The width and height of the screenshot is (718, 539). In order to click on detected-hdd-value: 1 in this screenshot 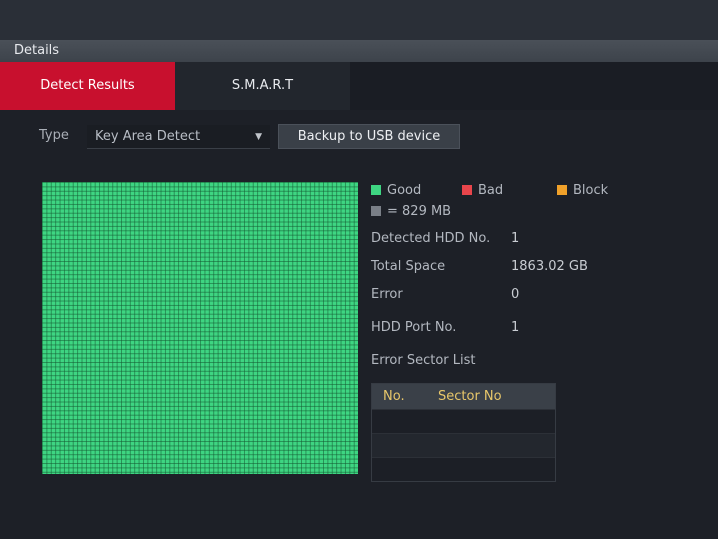, I will do `click(515, 238)`.